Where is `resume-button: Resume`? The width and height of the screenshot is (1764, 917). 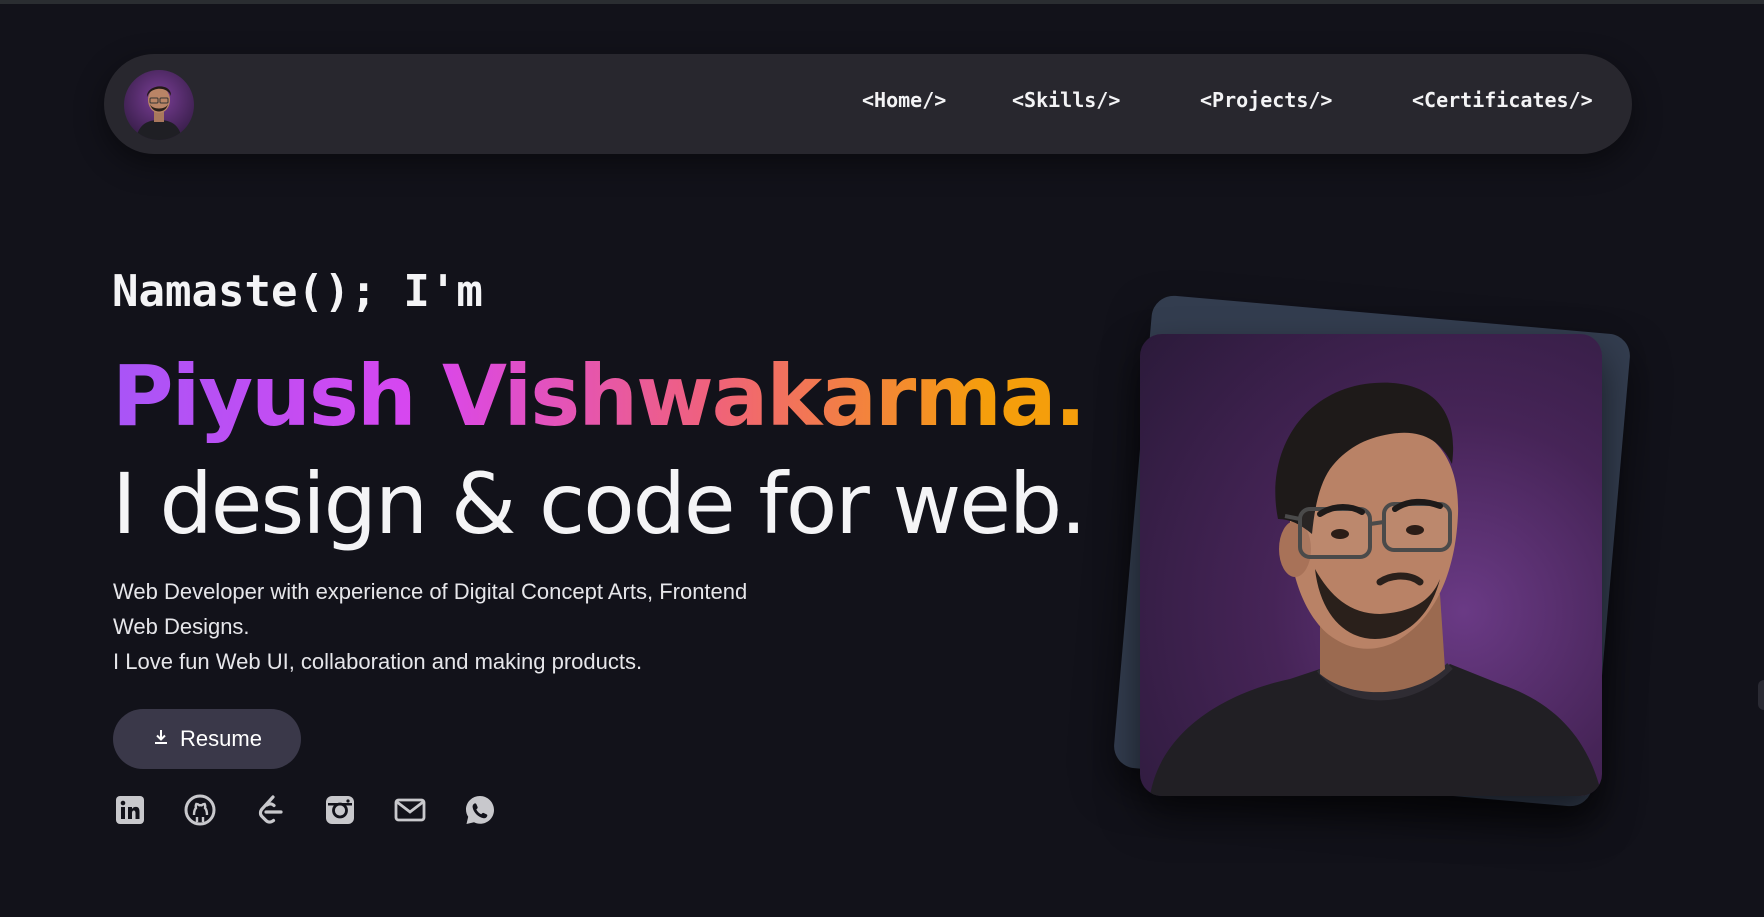
resume-button: Resume is located at coordinates (207, 739).